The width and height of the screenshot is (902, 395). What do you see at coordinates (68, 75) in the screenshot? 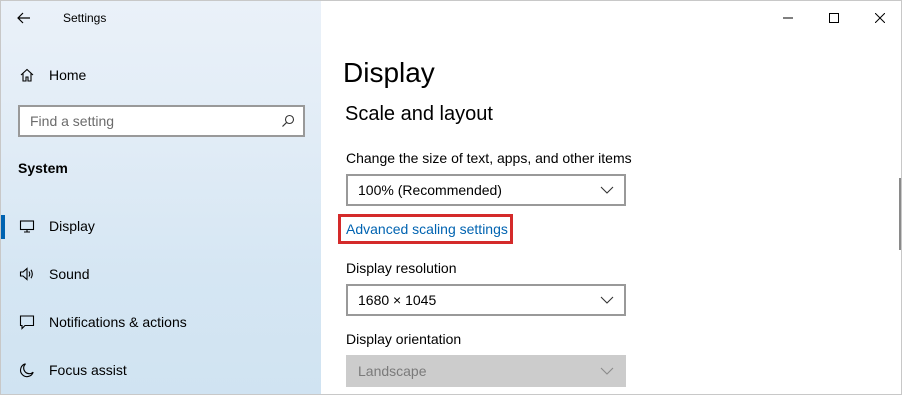
I see `home-label: Home` at bounding box center [68, 75].